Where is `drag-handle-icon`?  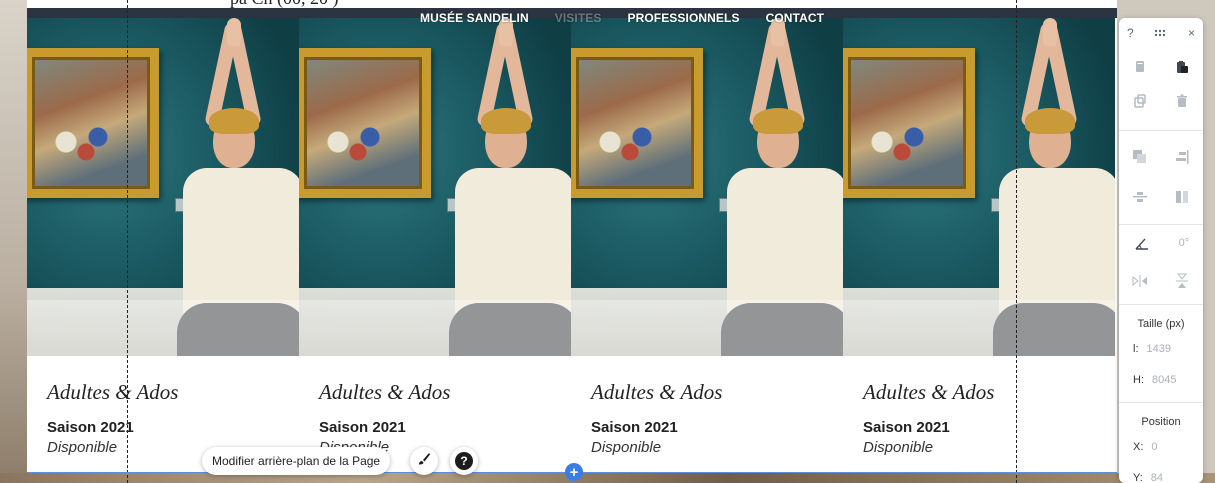 drag-handle-icon is located at coordinates (1161, 33).